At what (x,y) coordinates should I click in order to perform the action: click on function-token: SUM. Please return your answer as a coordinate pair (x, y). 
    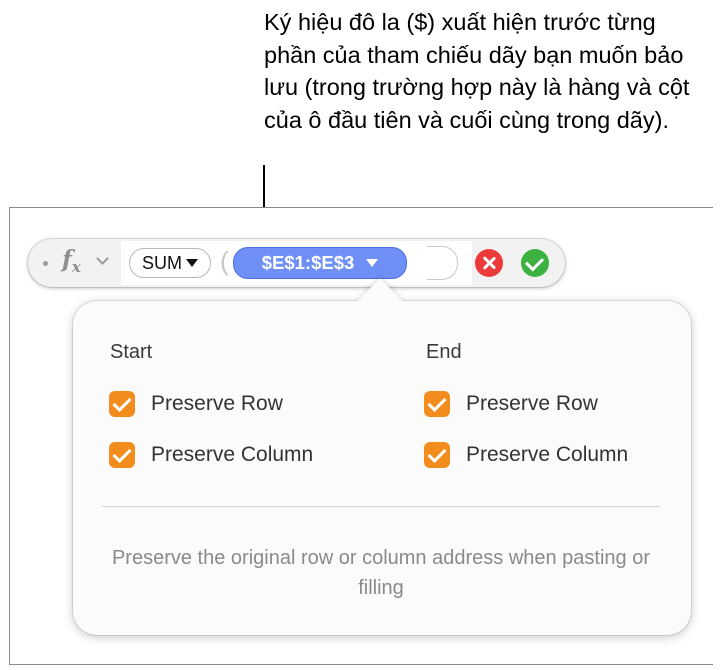
    Looking at the image, I should click on (170, 263).